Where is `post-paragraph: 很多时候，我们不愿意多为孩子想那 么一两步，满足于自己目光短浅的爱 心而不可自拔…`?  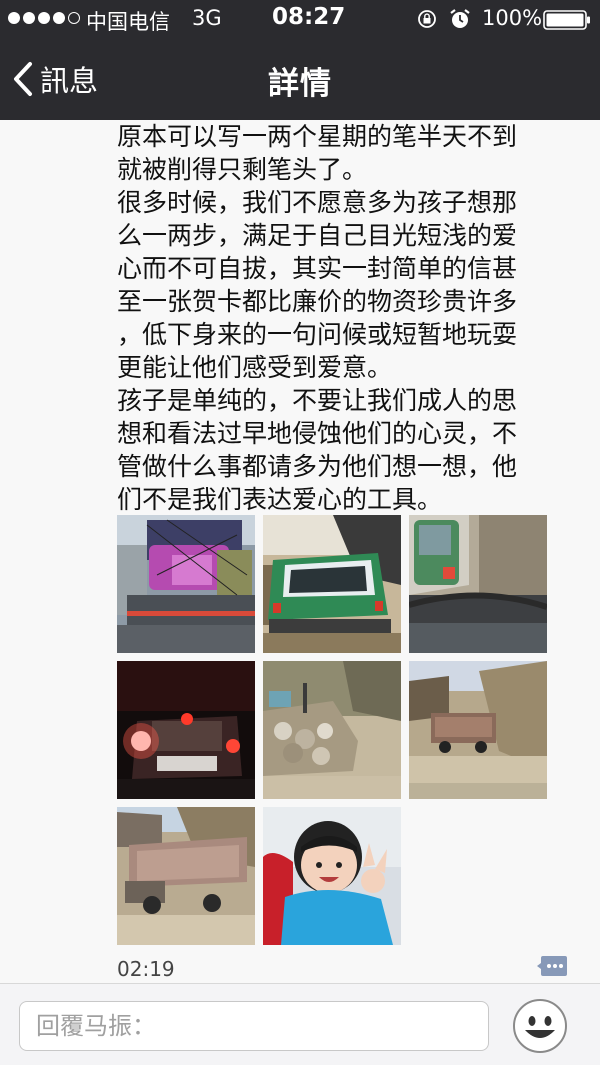 post-paragraph: 很多时候，我们不愿意多为孩子想那 么一两步，满足于自己目光短浅的爱 心而不可自拔… is located at coordinates (332, 285).